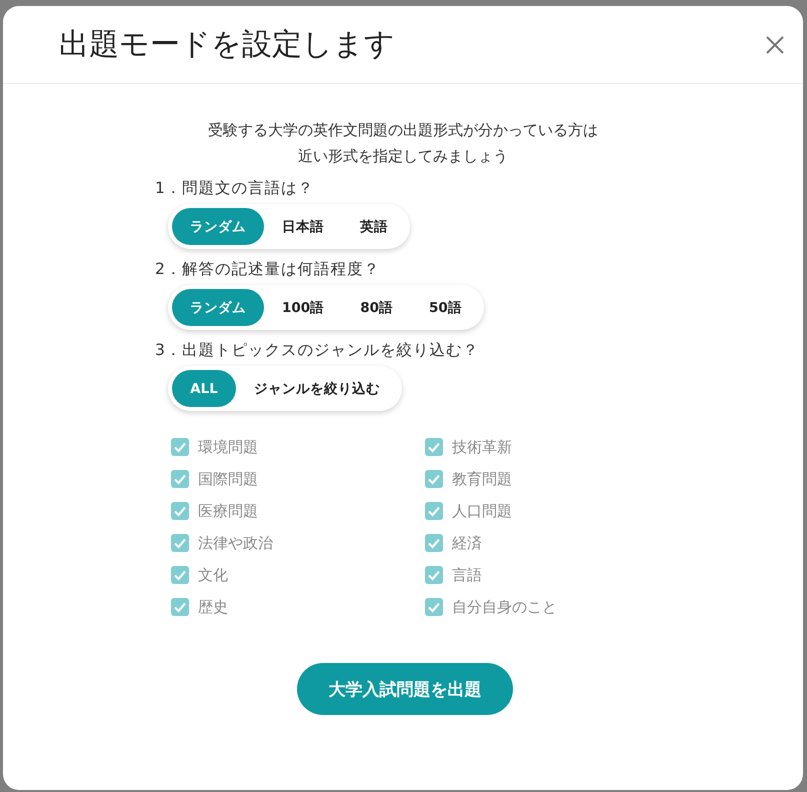  What do you see at coordinates (403, 130) in the screenshot?
I see `intro-text: 受験する大学の英作文問題の出題形式が分かっている方は` at bounding box center [403, 130].